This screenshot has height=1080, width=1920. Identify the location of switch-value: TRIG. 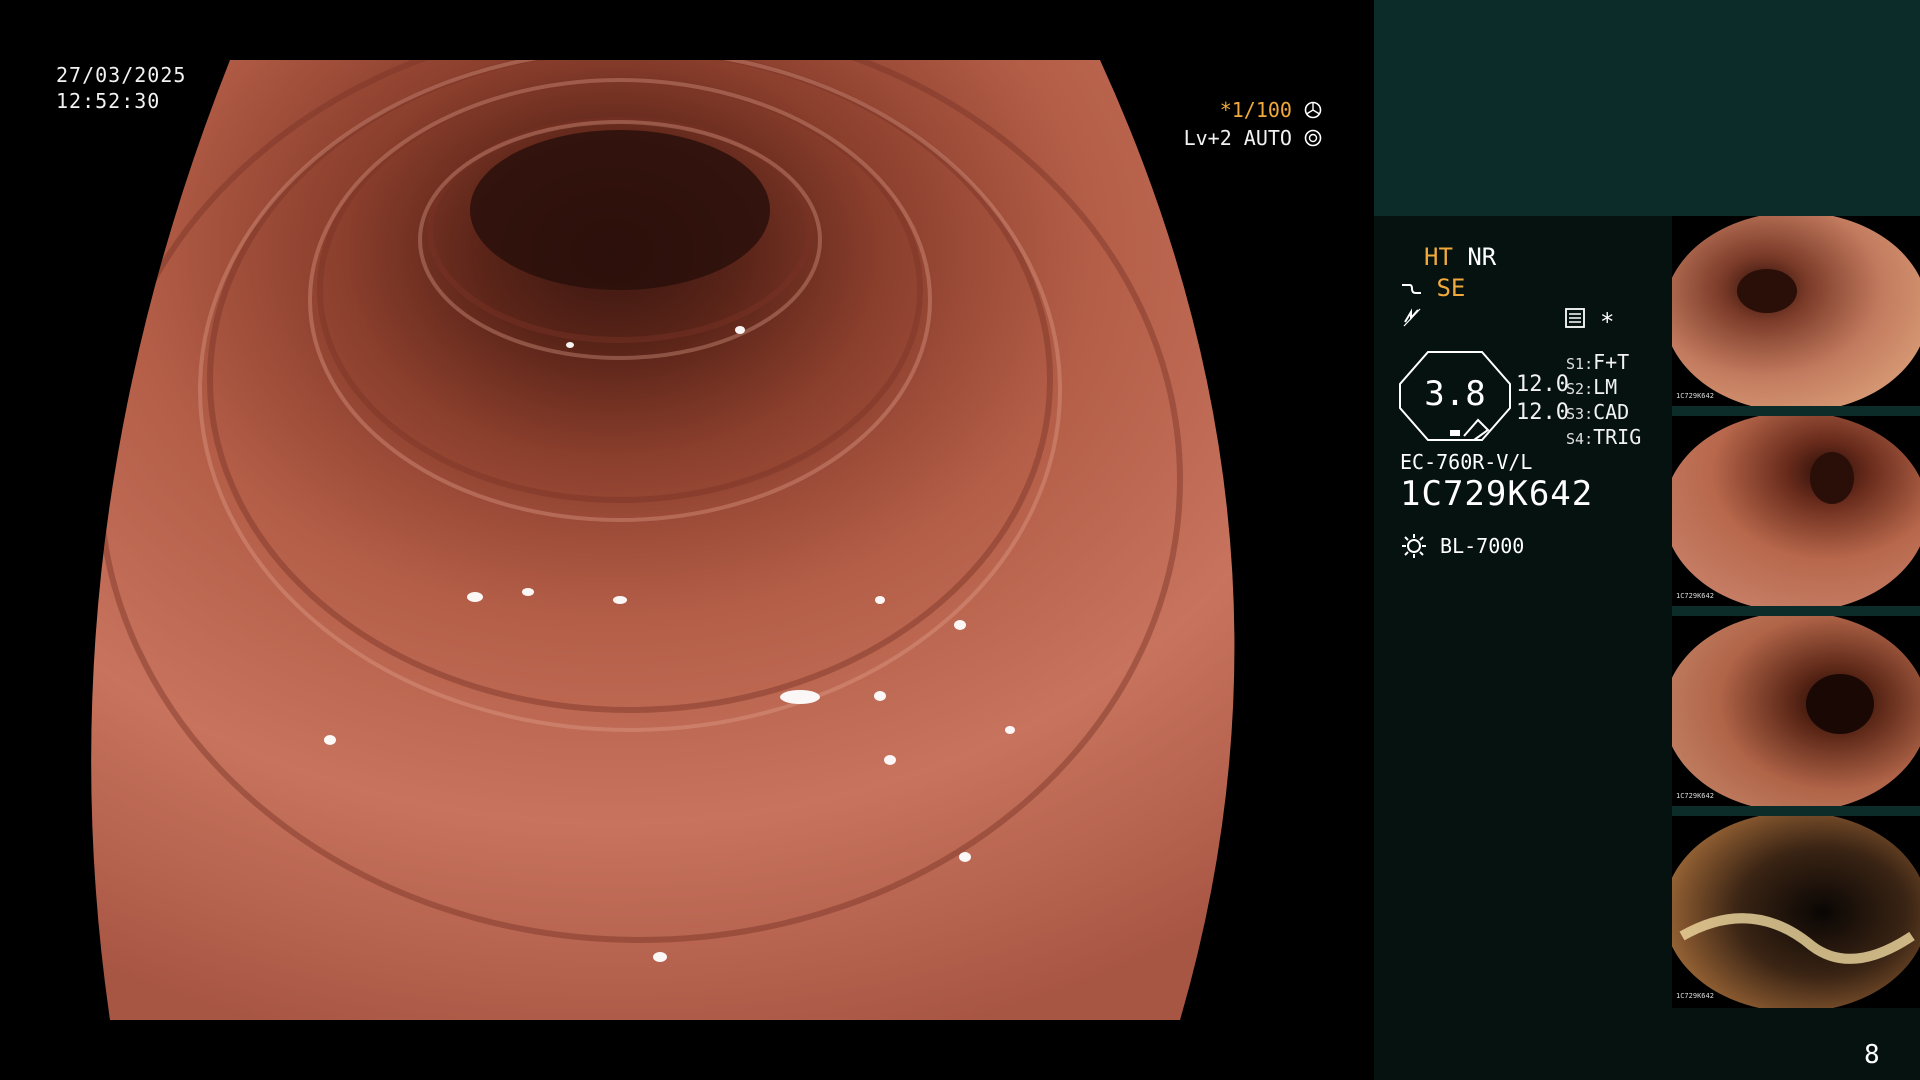
(1617, 437).